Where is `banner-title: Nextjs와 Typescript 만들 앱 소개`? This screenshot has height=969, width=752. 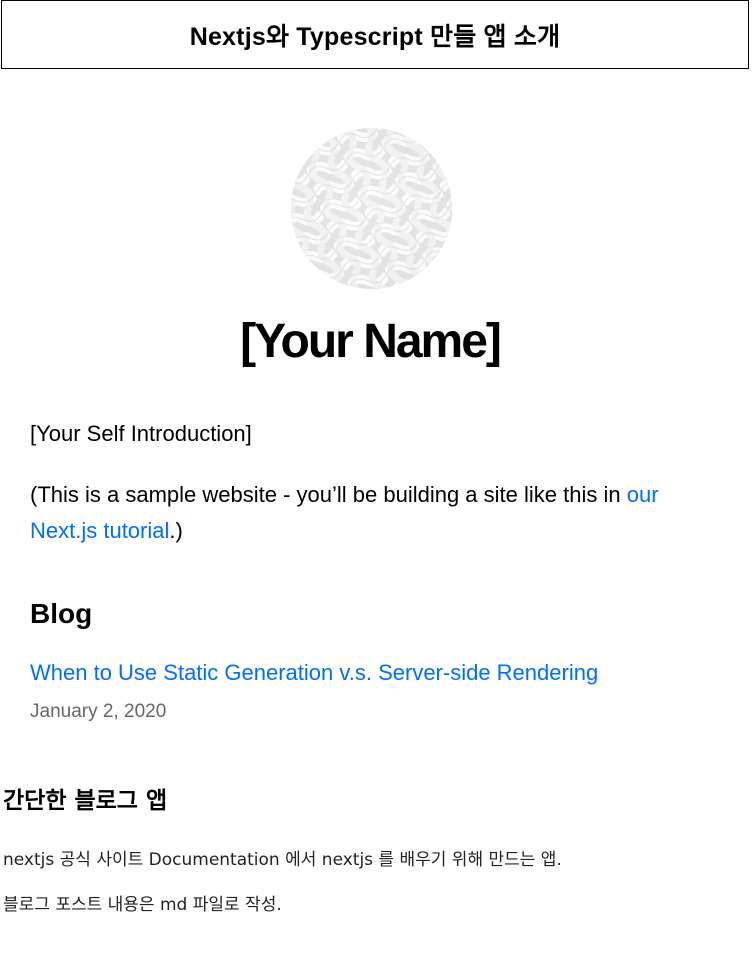
banner-title: Nextjs와 Typescript 만들 앱 소개 is located at coordinates (375, 36).